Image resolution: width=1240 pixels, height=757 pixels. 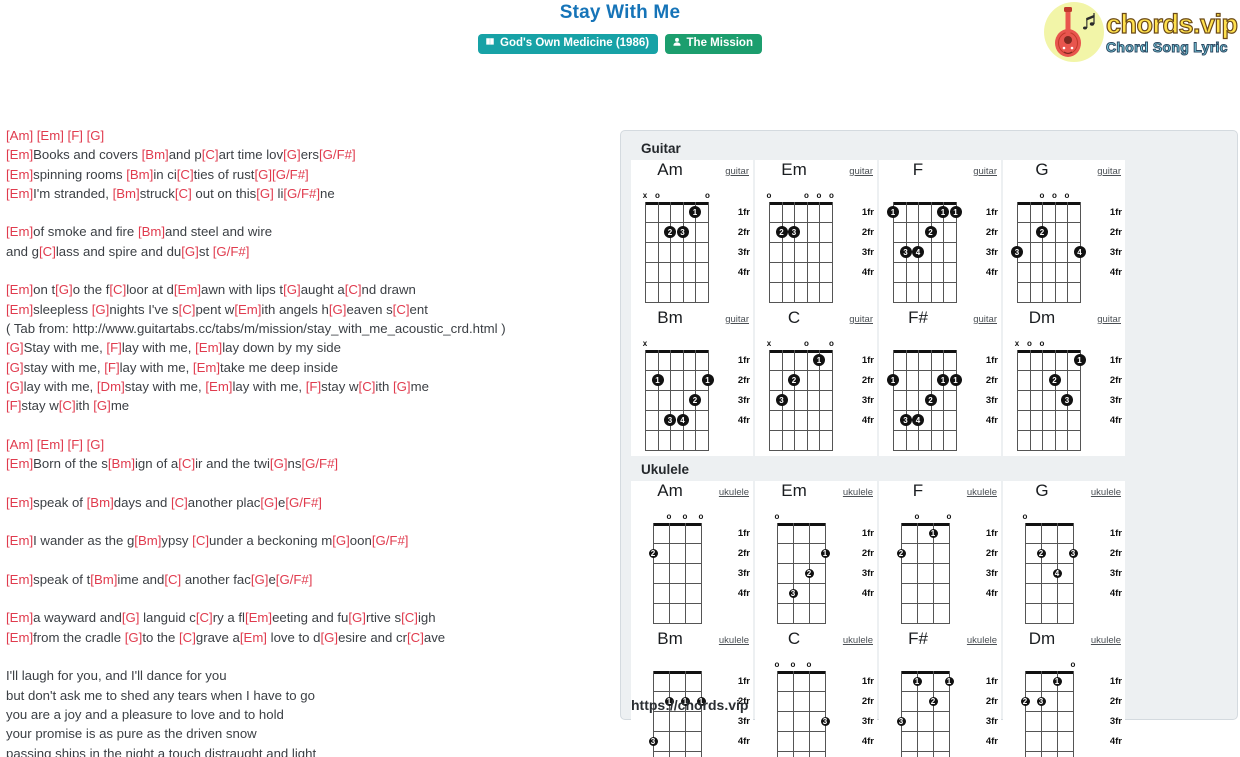 I want to click on lyric-line: [Am] [Em] [F] [G], so click(x=306, y=444).